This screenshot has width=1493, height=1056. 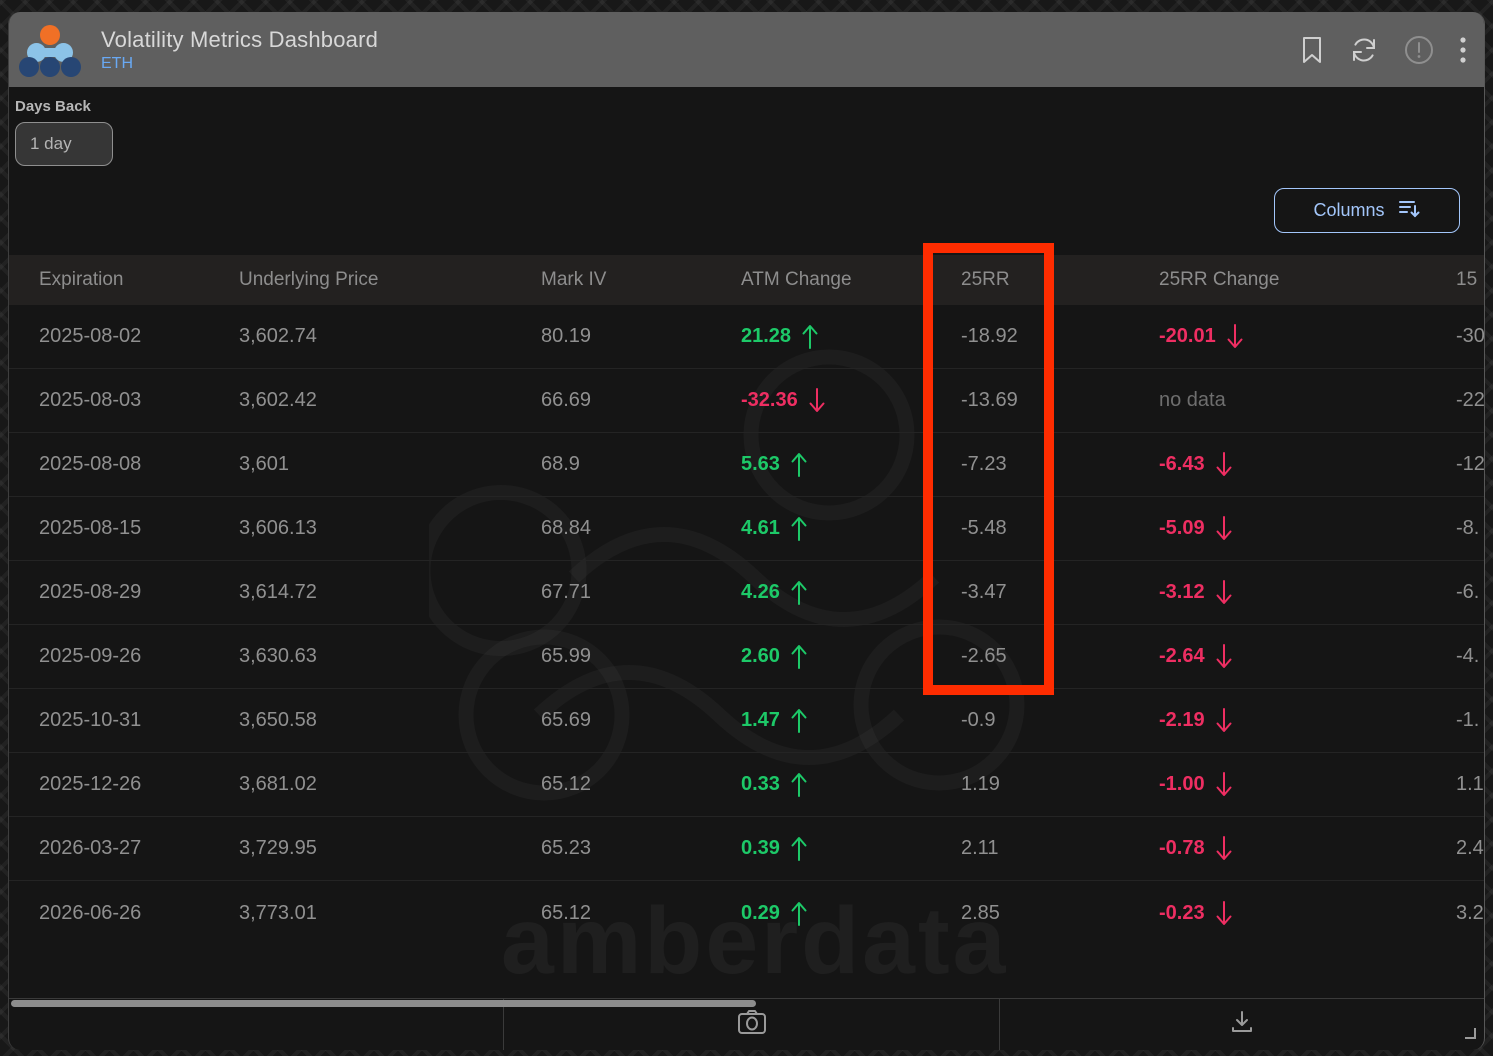 What do you see at coordinates (984, 528) in the screenshot?
I see `cell-25rr: -5.48` at bounding box center [984, 528].